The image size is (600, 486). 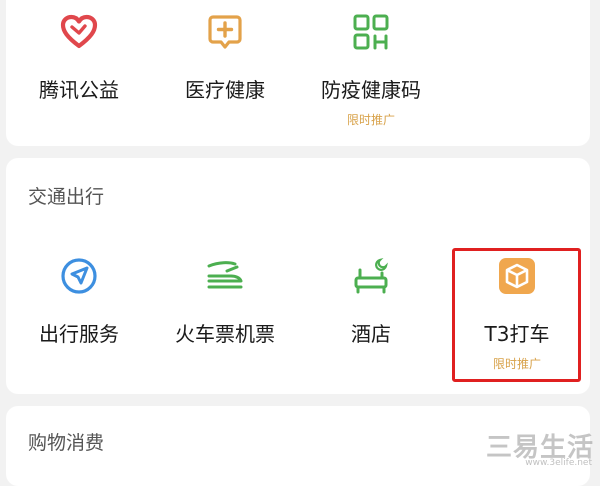 What do you see at coordinates (517, 276) in the screenshot?
I see `t3-car-icon` at bounding box center [517, 276].